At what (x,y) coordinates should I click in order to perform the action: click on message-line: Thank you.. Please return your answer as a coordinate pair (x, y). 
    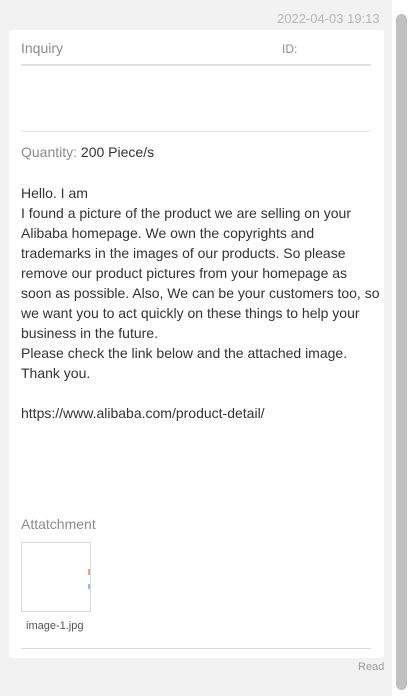
    Looking at the image, I should click on (56, 373).